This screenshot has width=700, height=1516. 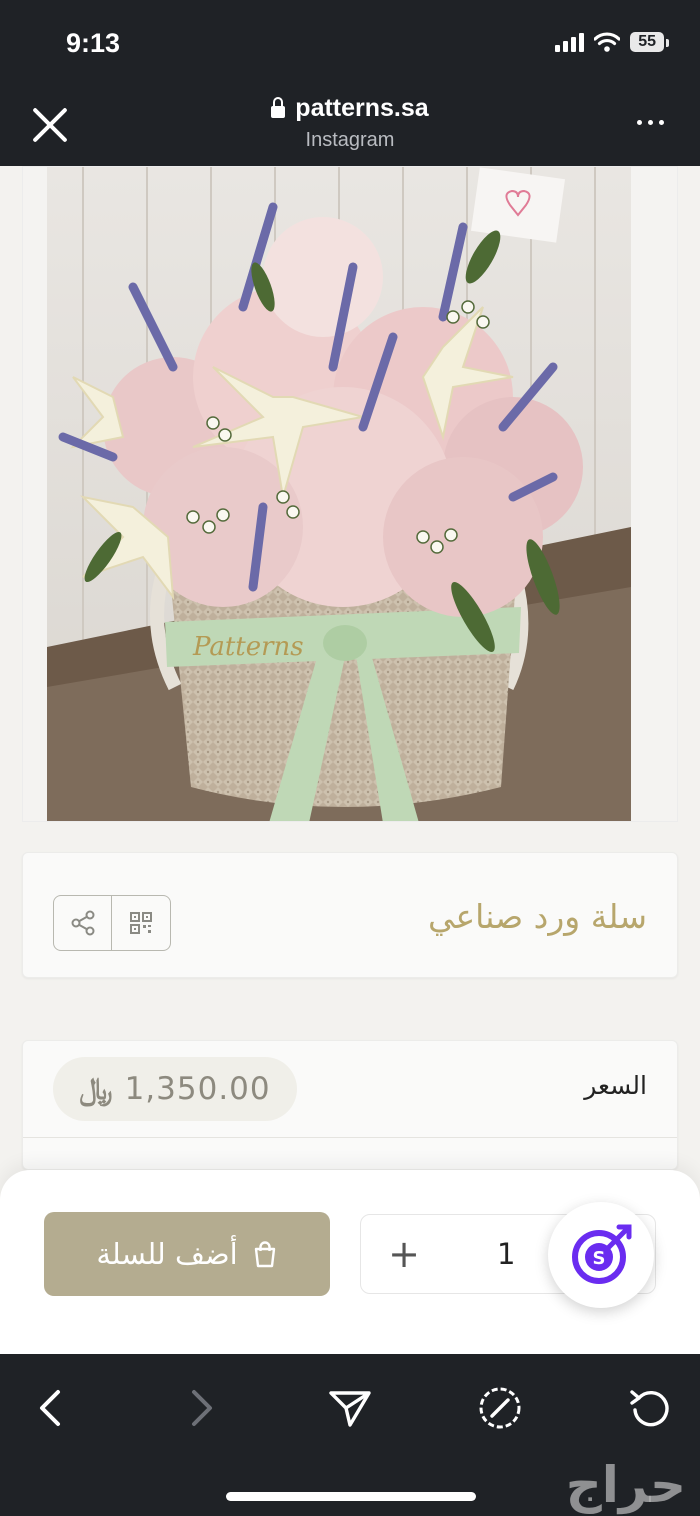 I want to click on watermark-logo: حراج, so click(x=625, y=1485).